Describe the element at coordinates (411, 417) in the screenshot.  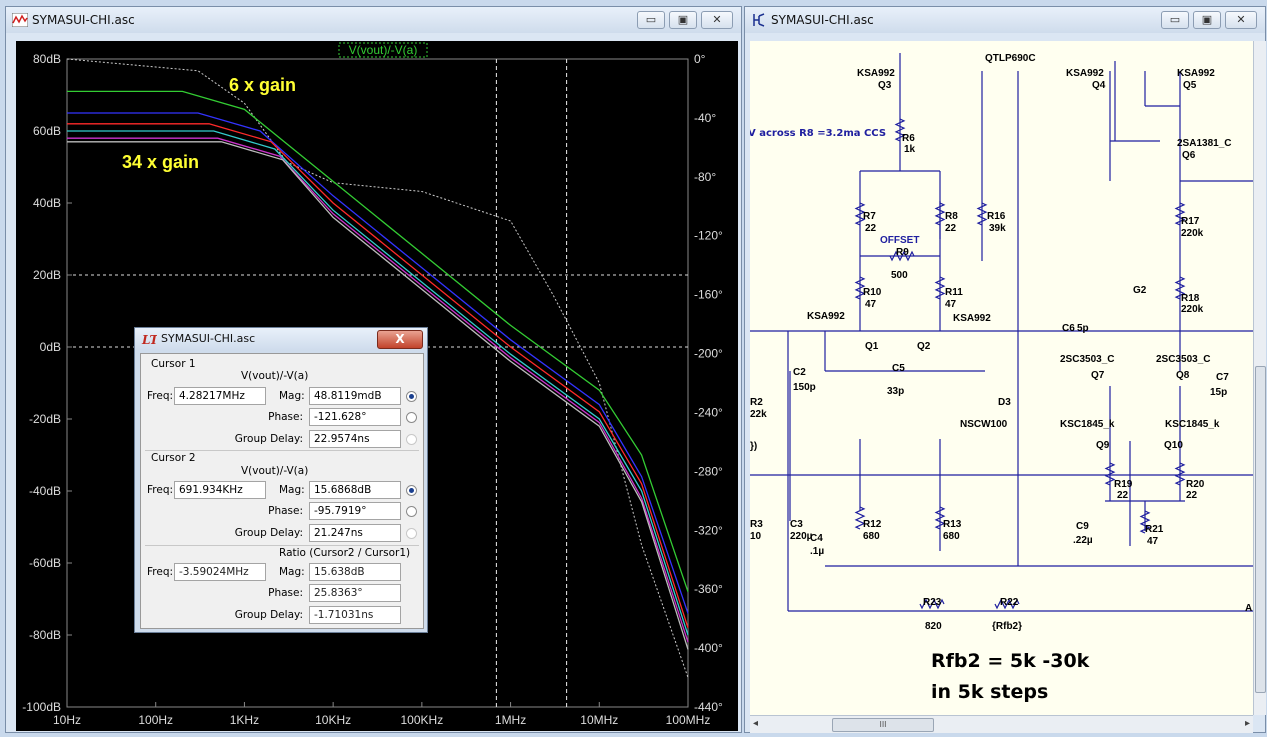
I see `cursor1-phase-radio` at that location.